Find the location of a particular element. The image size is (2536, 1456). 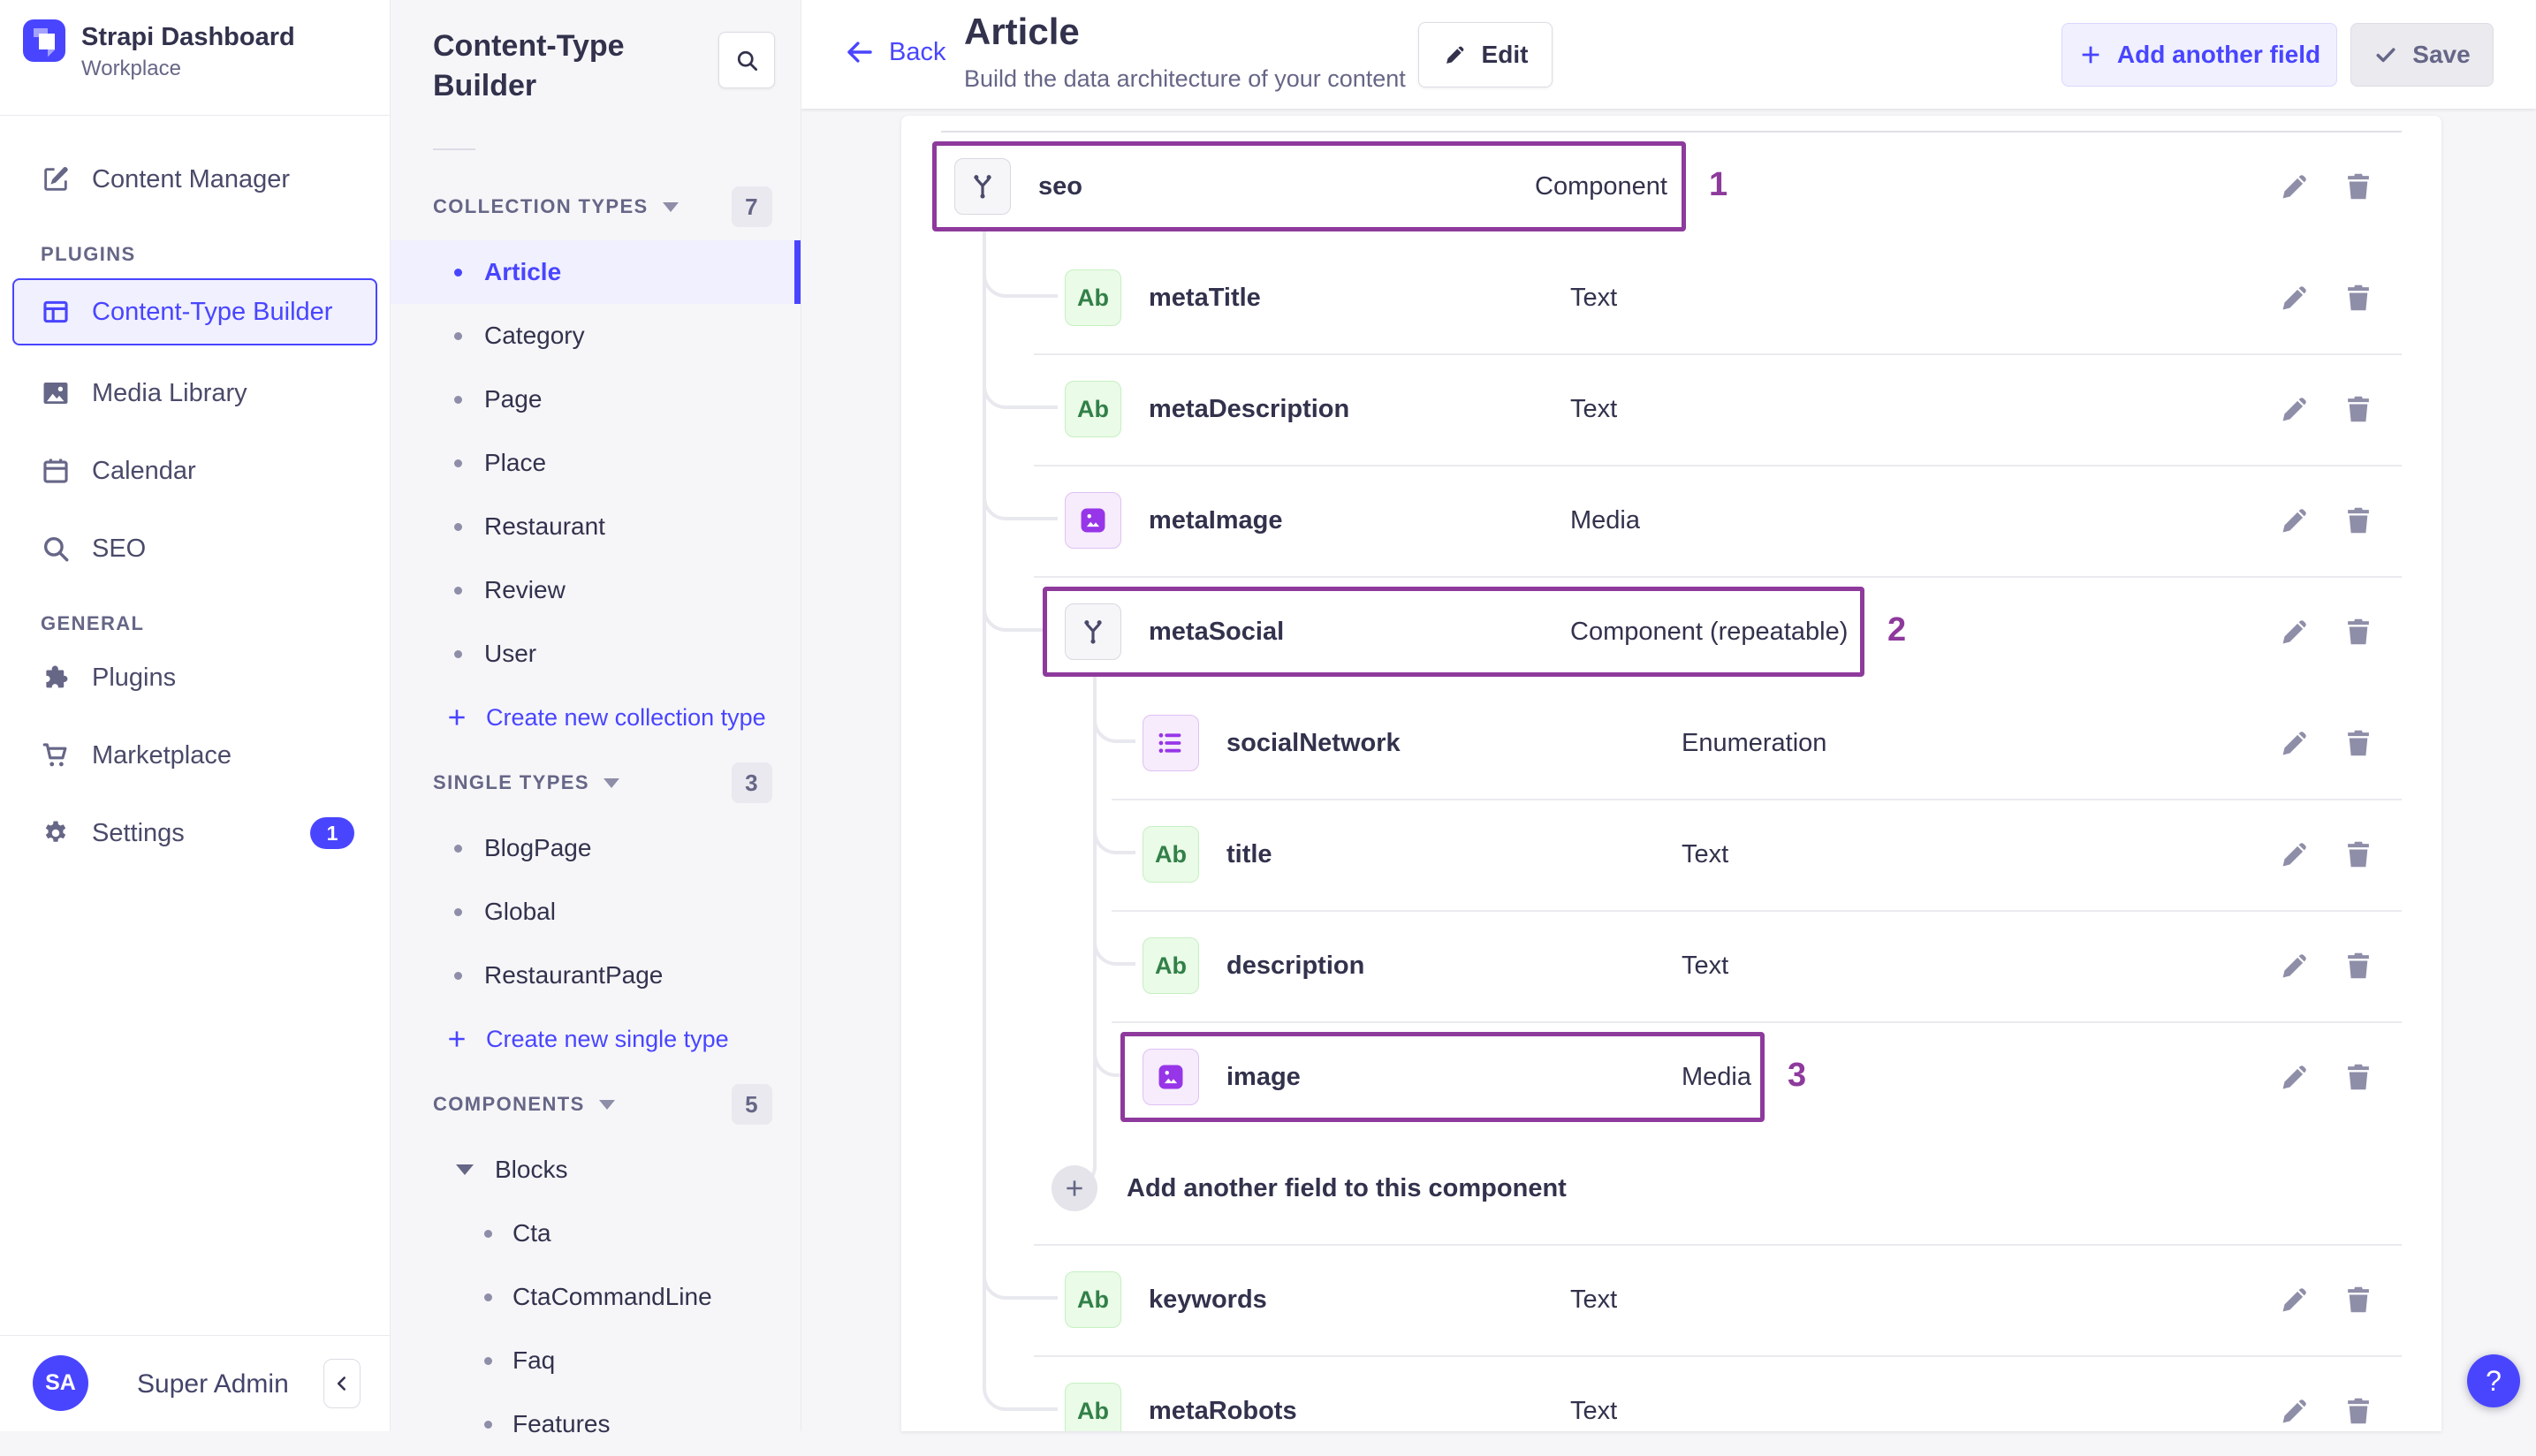

sidebar-item-plugins: Plugins is located at coordinates (195, 678).